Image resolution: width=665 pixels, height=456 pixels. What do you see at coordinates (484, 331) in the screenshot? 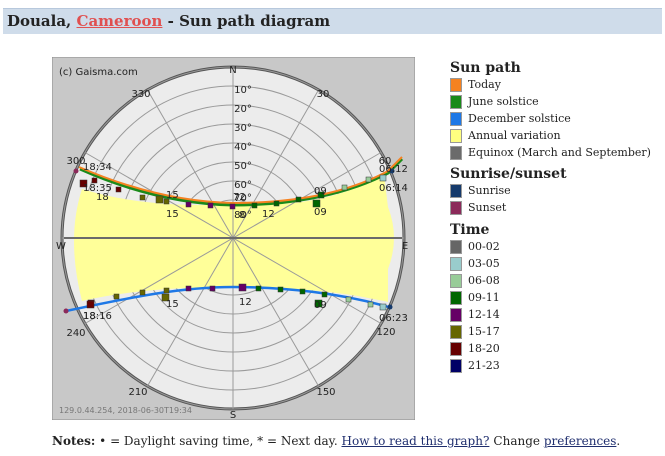
I see `legend-label: 15-17` at bounding box center [484, 331].